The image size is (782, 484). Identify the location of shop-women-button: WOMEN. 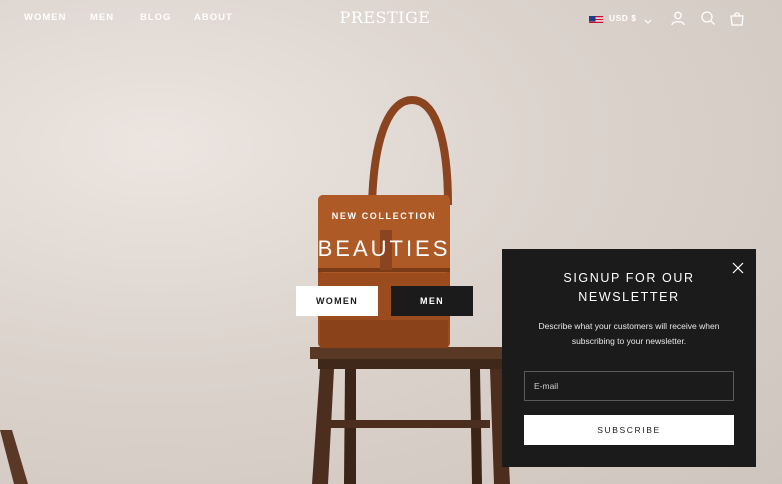
(337, 301).